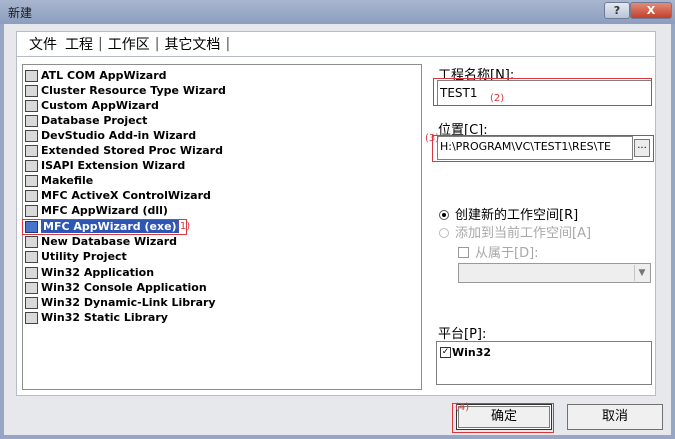  I want to click on list-item: Custom AppWizard, so click(92, 105).